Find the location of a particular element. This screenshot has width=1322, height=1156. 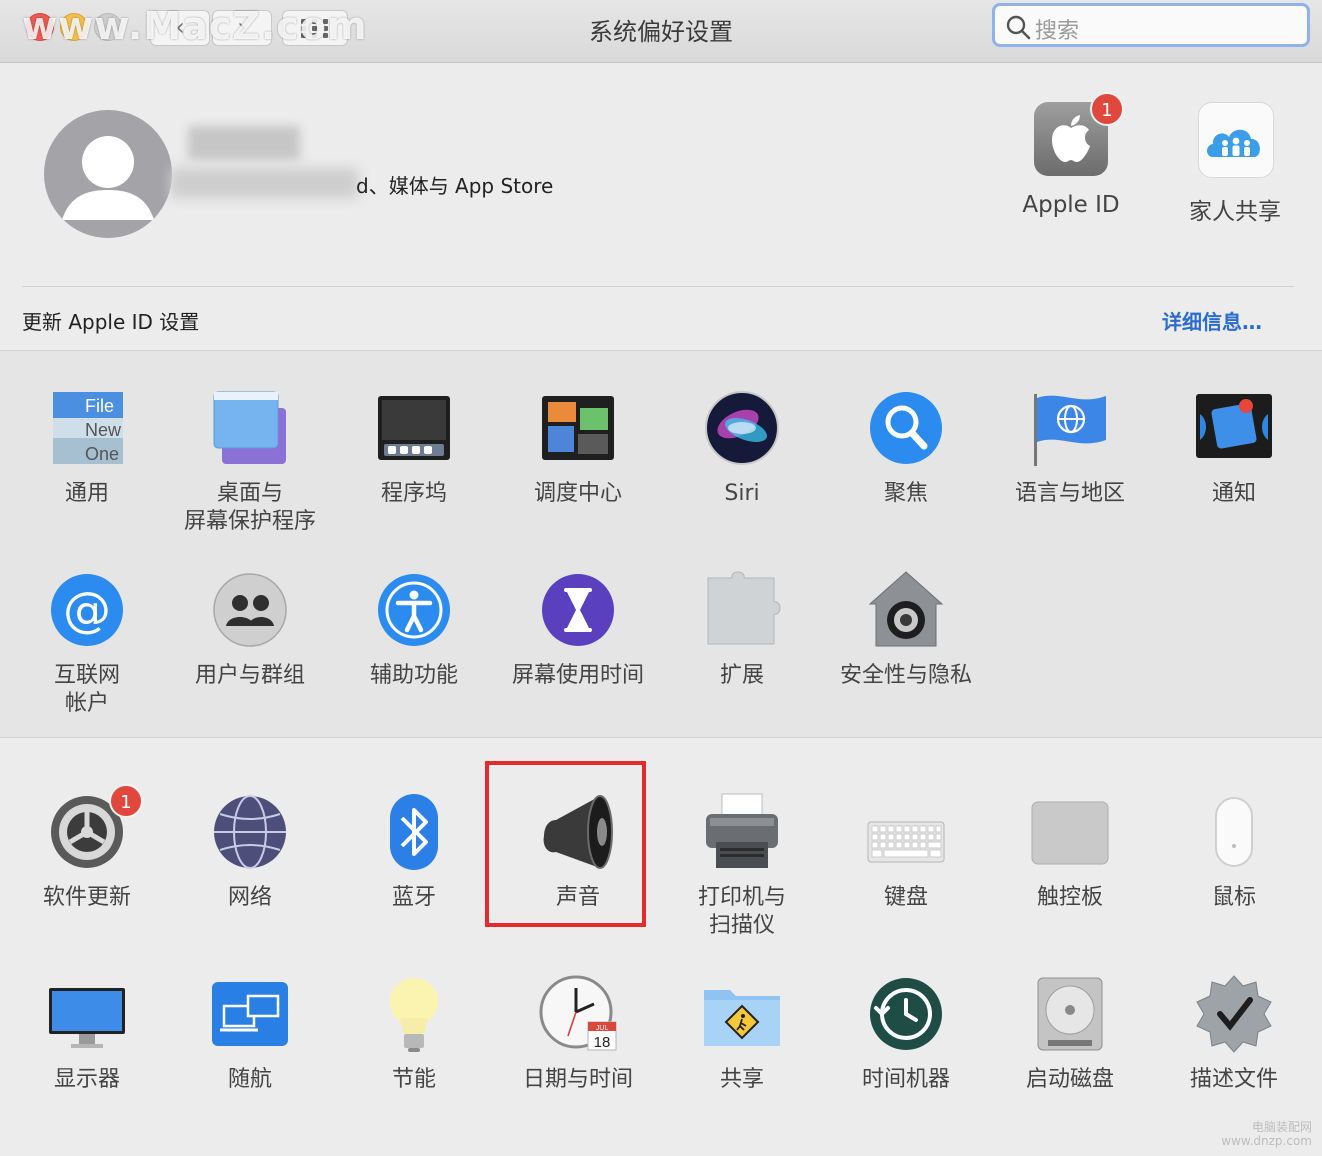

pane-bluetooth: 蓝牙 is located at coordinates (414, 852).